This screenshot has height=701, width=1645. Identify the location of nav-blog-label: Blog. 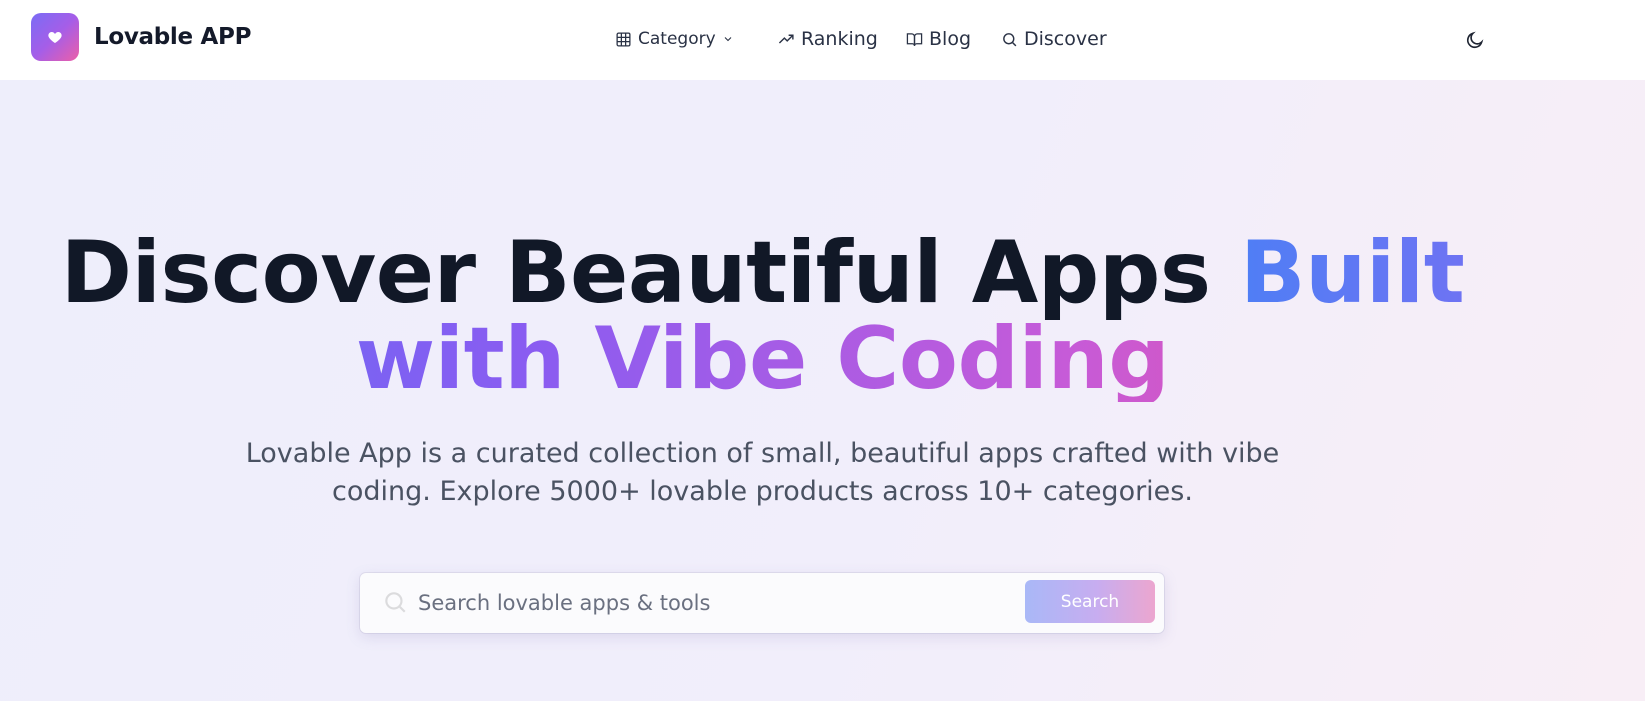
(950, 39).